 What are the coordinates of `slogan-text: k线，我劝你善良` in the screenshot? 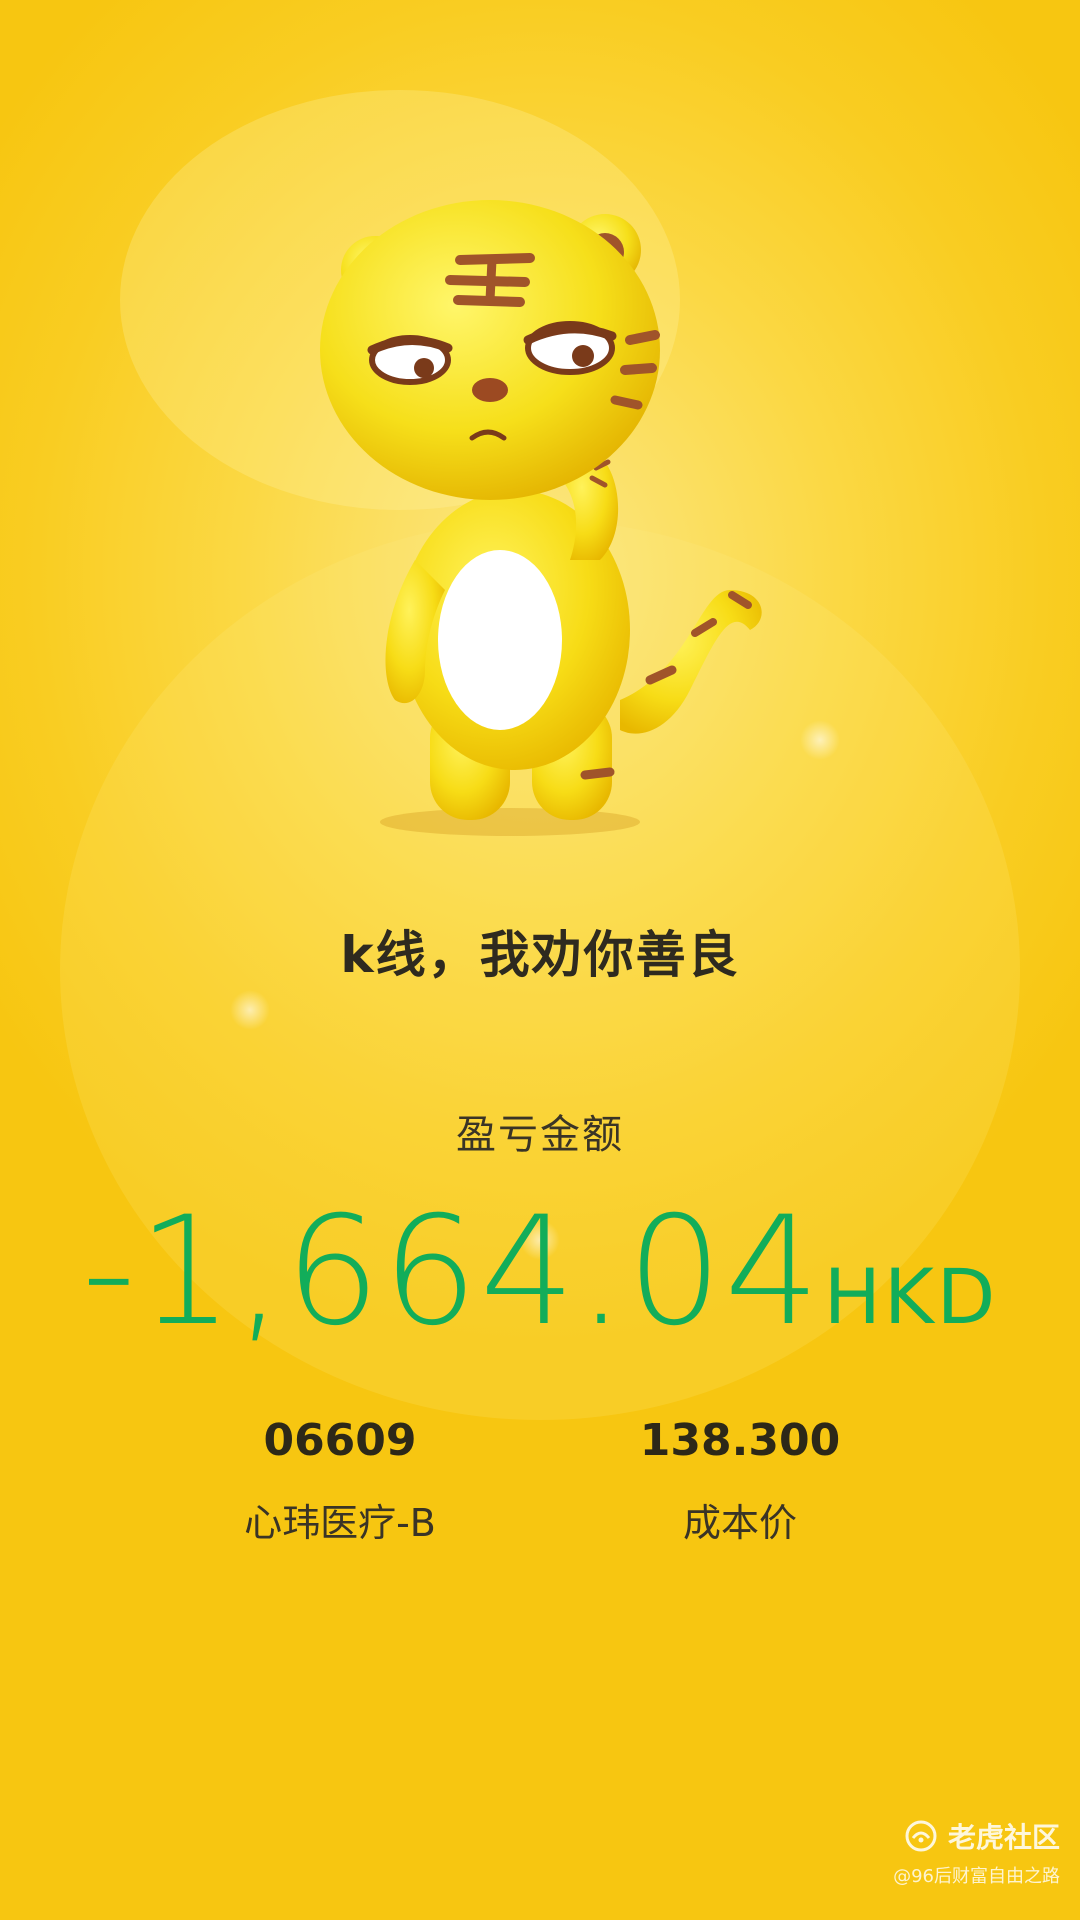 It's located at (540, 955).